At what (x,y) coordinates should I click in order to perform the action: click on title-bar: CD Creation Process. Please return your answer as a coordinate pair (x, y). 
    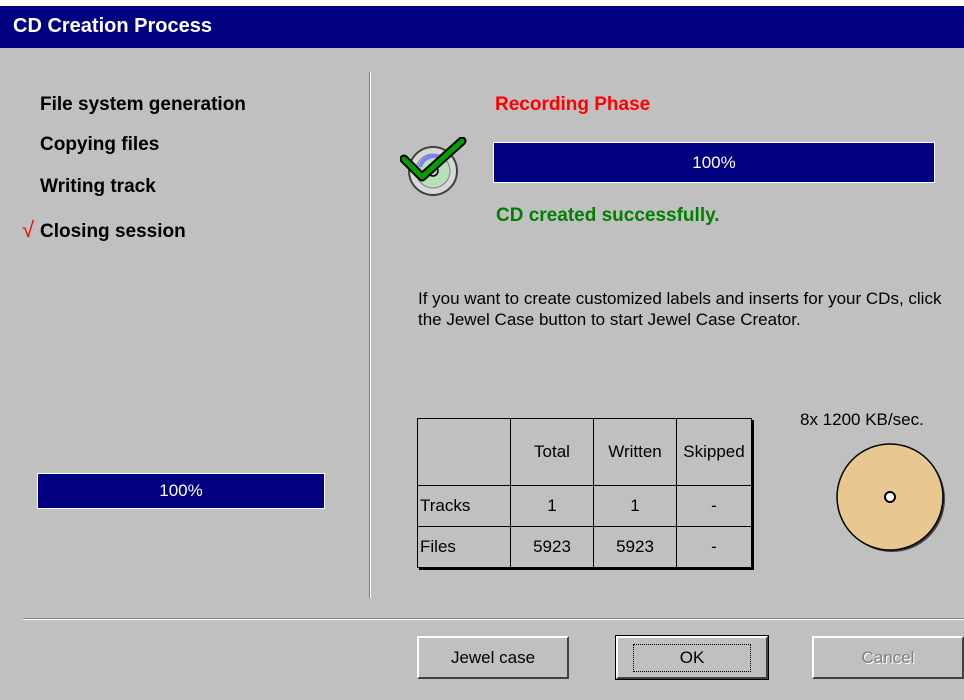
    Looking at the image, I should click on (482, 27).